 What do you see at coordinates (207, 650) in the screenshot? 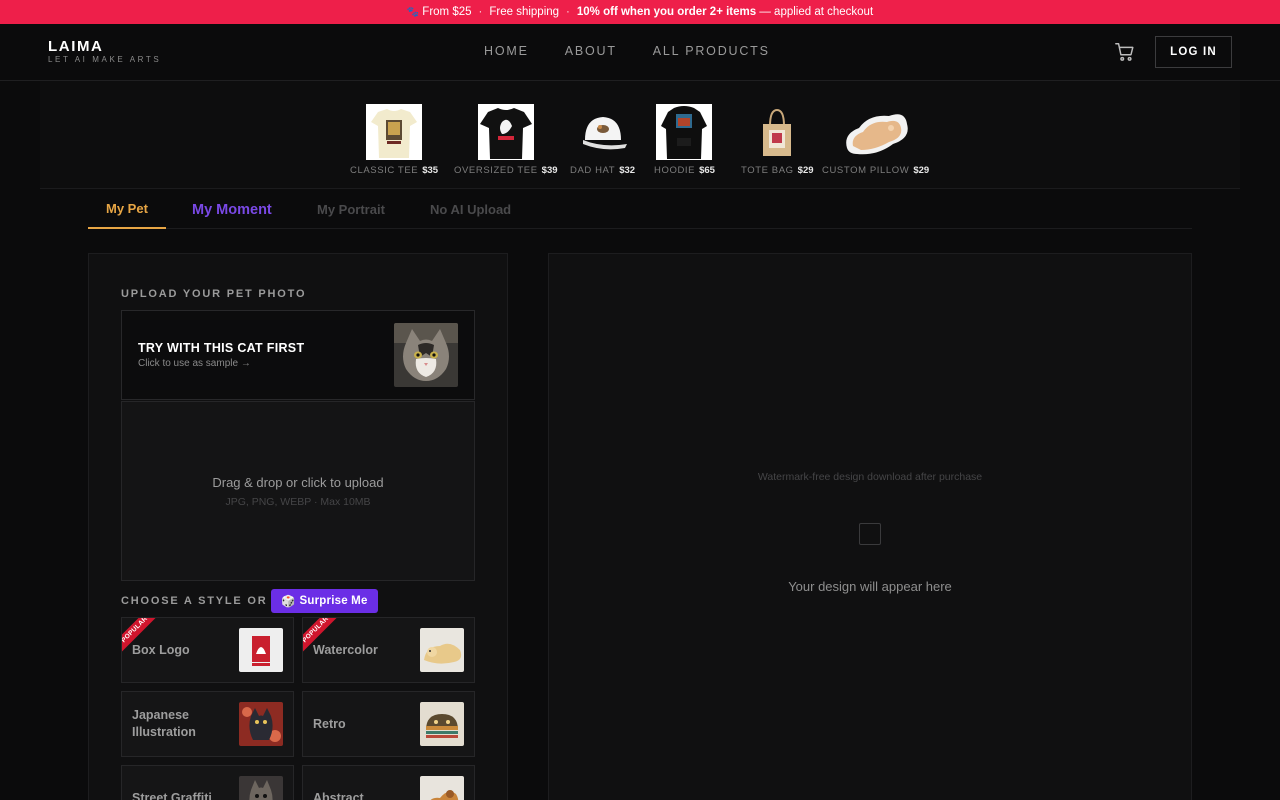
I see `style-card-box-logo: Box Logo POPULAR` at bounding box center [207, 650].